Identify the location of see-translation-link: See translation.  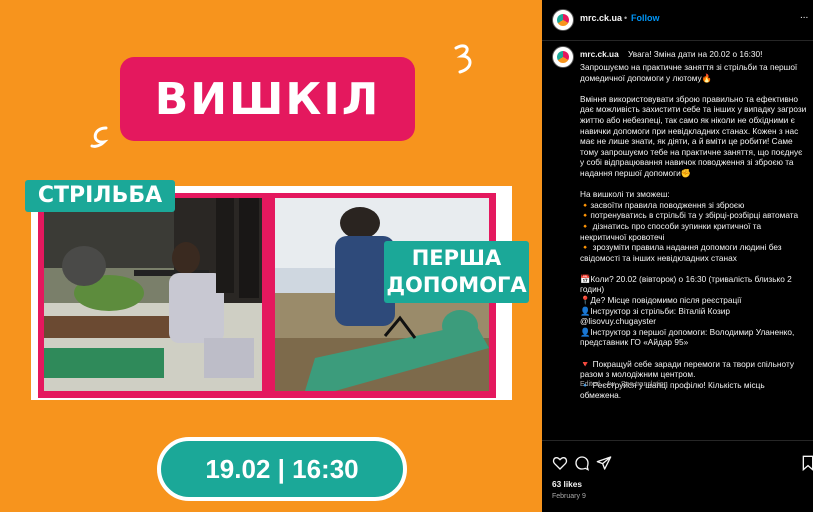
(644, 384).